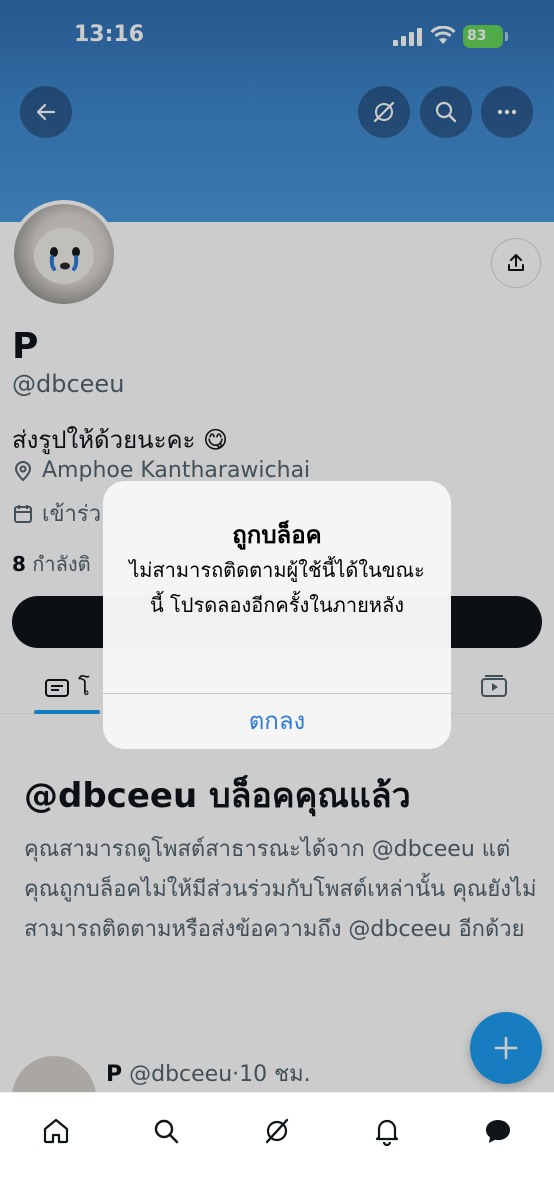 The width and height of the screenshot is (554, 1200). What do you see at coordinates (277, 535) in the screenshot?
I see `alert-title: ถูกบล็อค` at bounding box center [277, 535].